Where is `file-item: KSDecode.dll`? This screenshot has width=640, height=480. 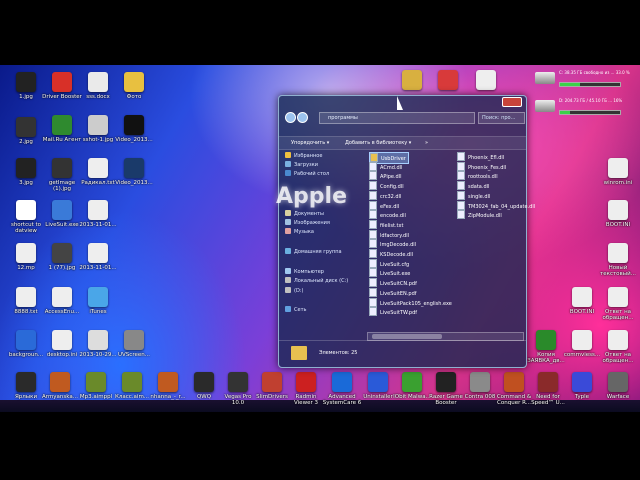
file-item: KSDecode.dll is located at coordinates (391, 254).